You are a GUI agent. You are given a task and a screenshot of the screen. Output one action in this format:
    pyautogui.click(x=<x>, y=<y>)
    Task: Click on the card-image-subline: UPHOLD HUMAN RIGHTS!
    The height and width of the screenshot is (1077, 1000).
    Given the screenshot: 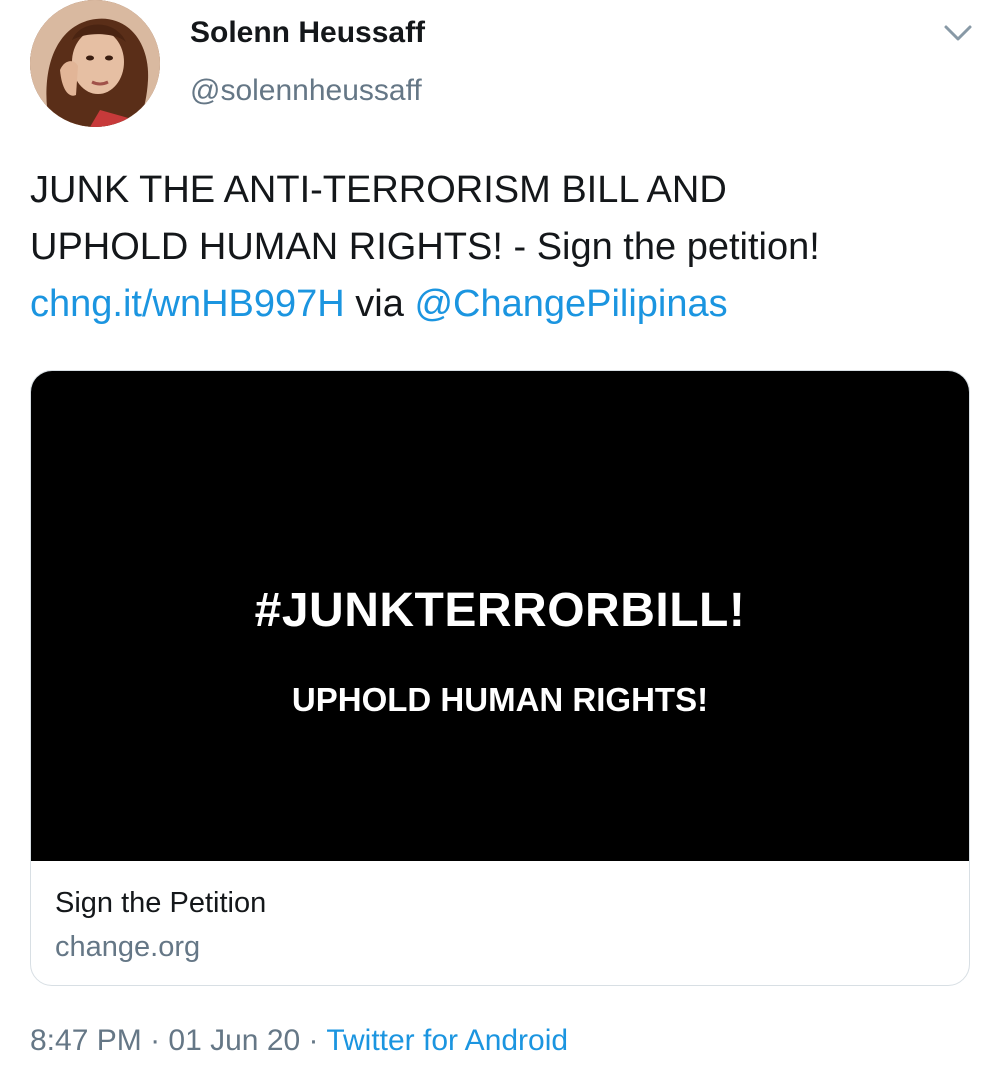 What is the action you would take?
    pyautogui.click(x=500, y=699)
    